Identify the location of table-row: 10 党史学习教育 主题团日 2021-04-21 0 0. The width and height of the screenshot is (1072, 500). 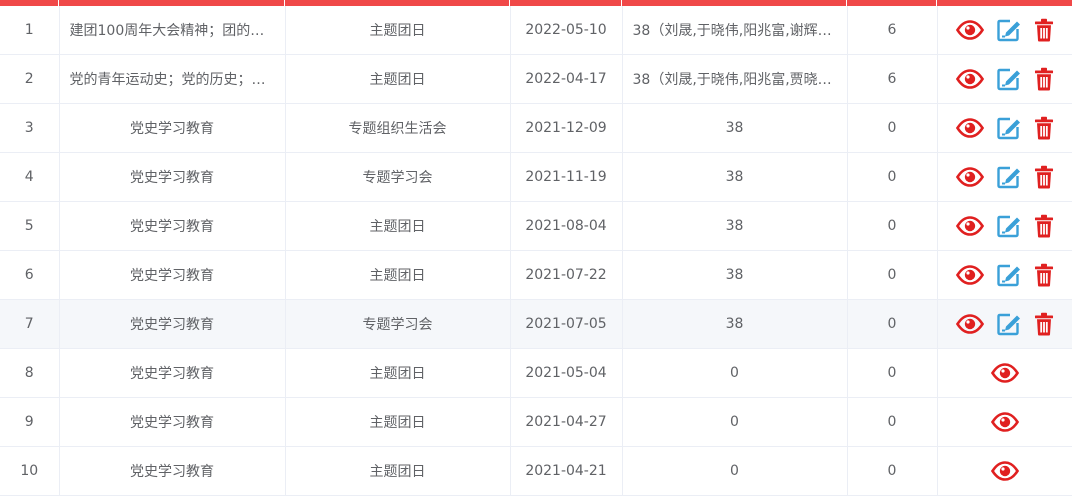
(536, 471).